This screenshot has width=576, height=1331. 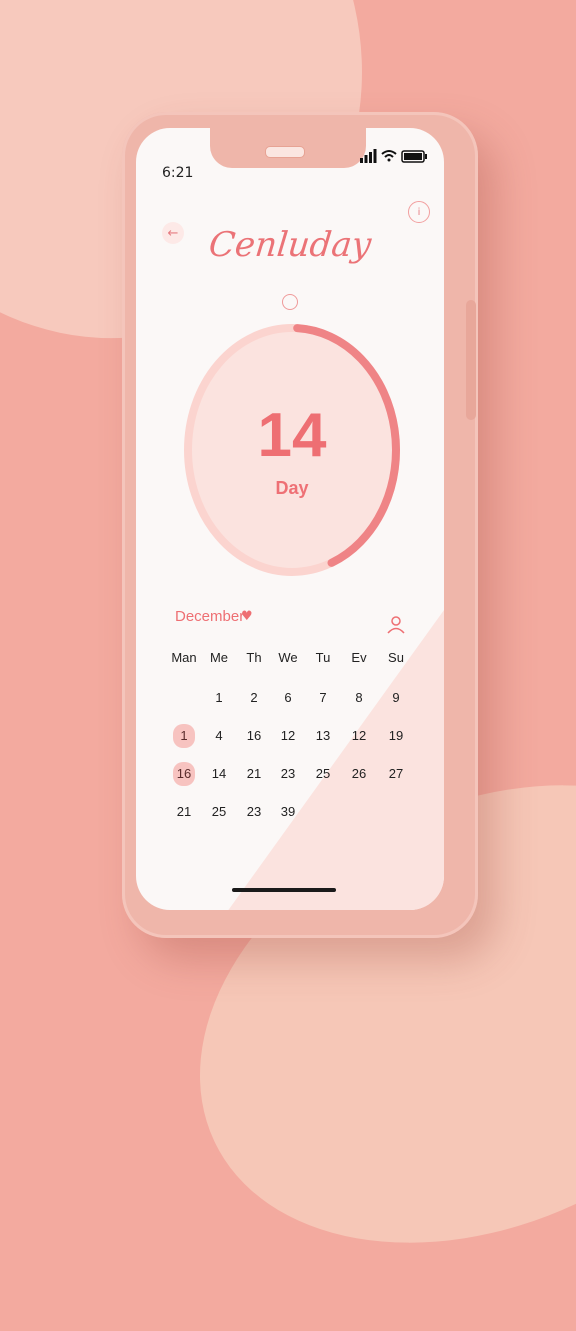 I want to click on person-icon, so click(x=396, y=624).